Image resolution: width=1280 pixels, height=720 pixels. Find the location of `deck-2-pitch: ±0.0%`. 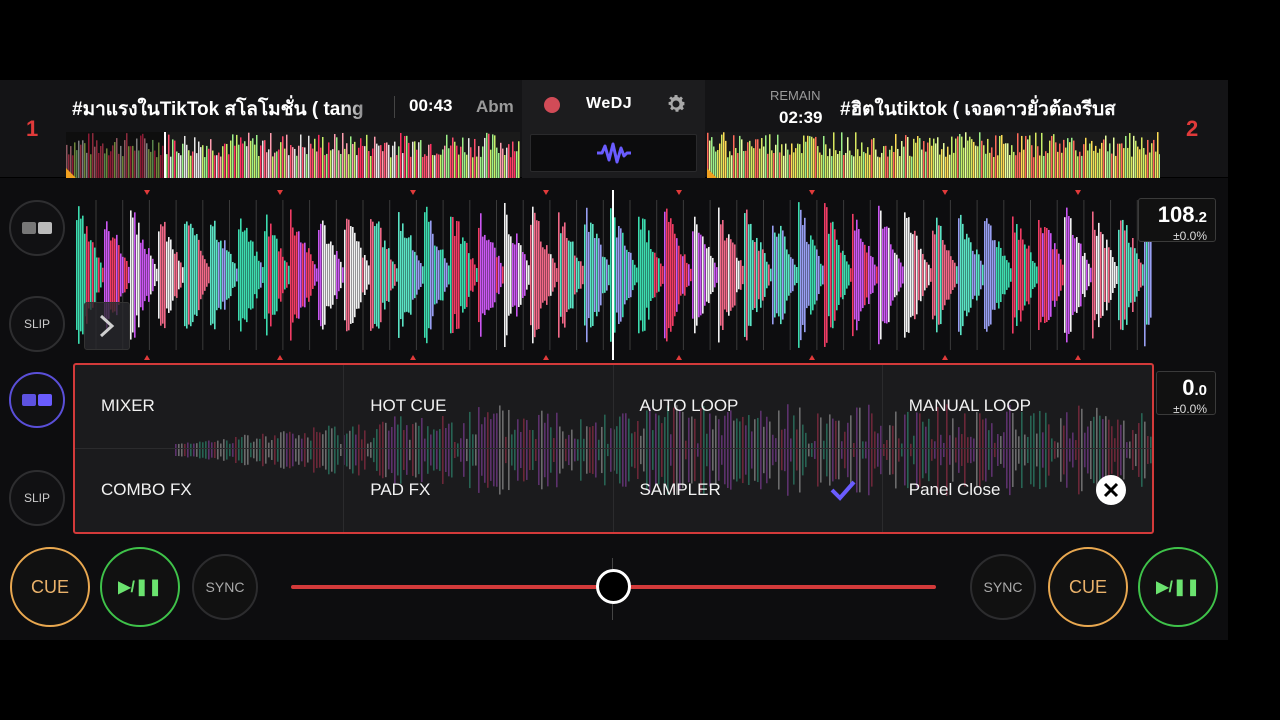

deck-2-pitch: ±0.0% is located at coordinates (1190, 409).